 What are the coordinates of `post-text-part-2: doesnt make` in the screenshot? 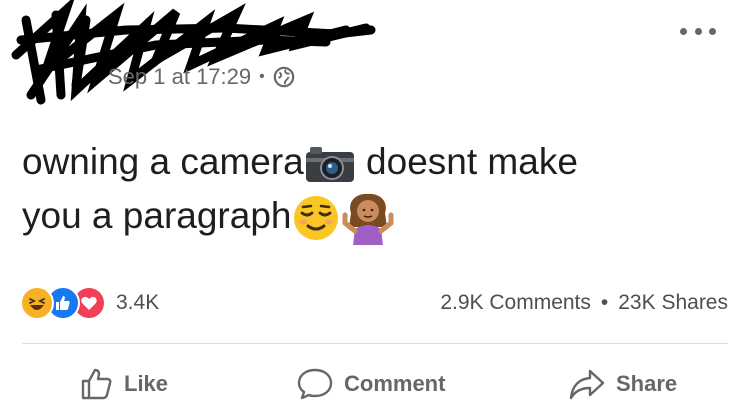 It's located at (472, 161).